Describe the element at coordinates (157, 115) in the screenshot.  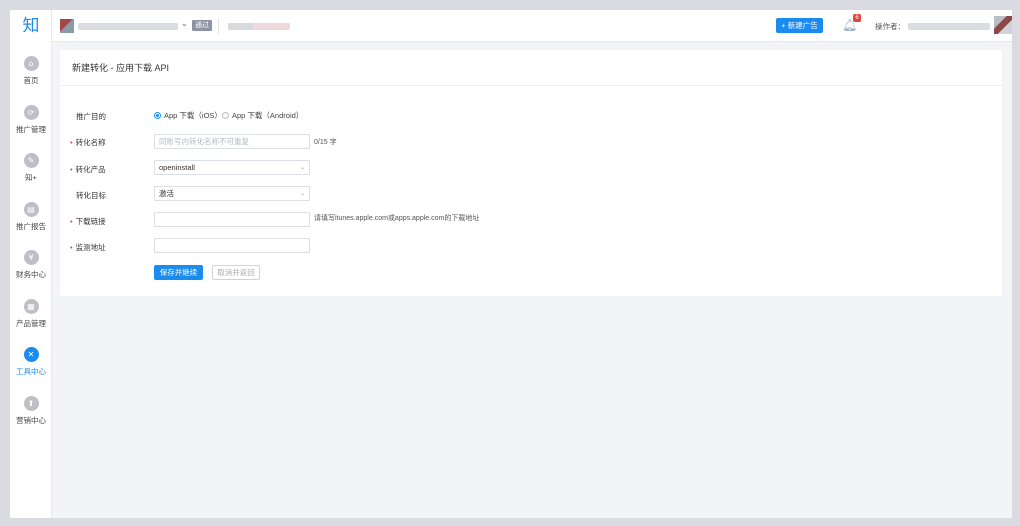
I see `radio-dot-checked` at that location.